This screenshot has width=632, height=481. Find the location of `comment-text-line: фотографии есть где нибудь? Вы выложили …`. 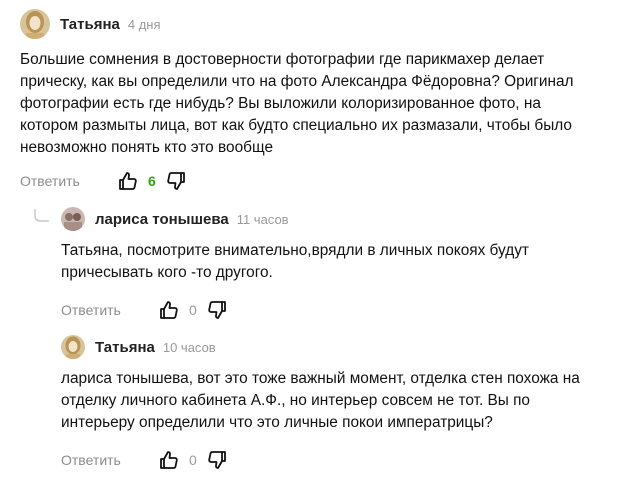

comment-text-line: фотографии есть где нибудь? Вы выложили … is located at coordinates (280, 103).